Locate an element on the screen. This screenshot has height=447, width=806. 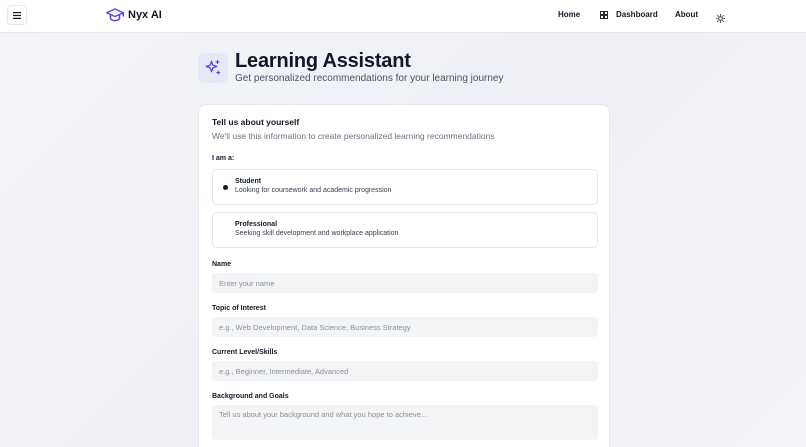
form-title: Tell us about yourself is located at coordinates (256, 122).